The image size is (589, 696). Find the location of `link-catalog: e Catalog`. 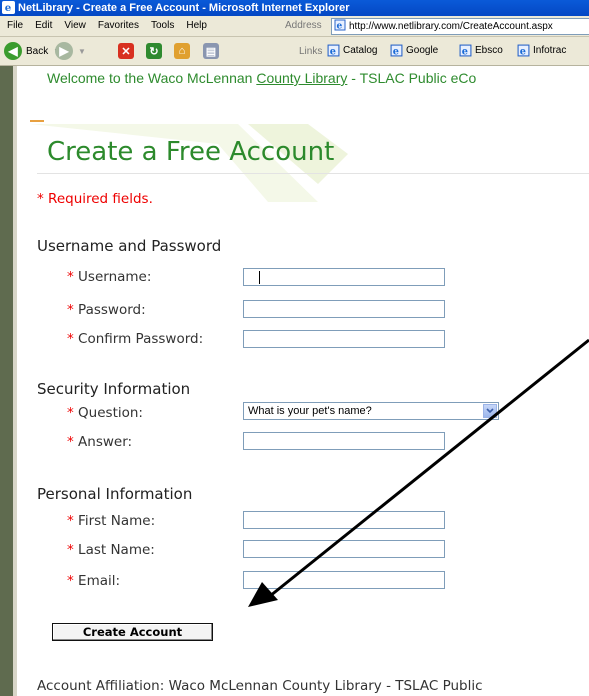

link-catalog: e Catalog is located at coordinates (352, 50).